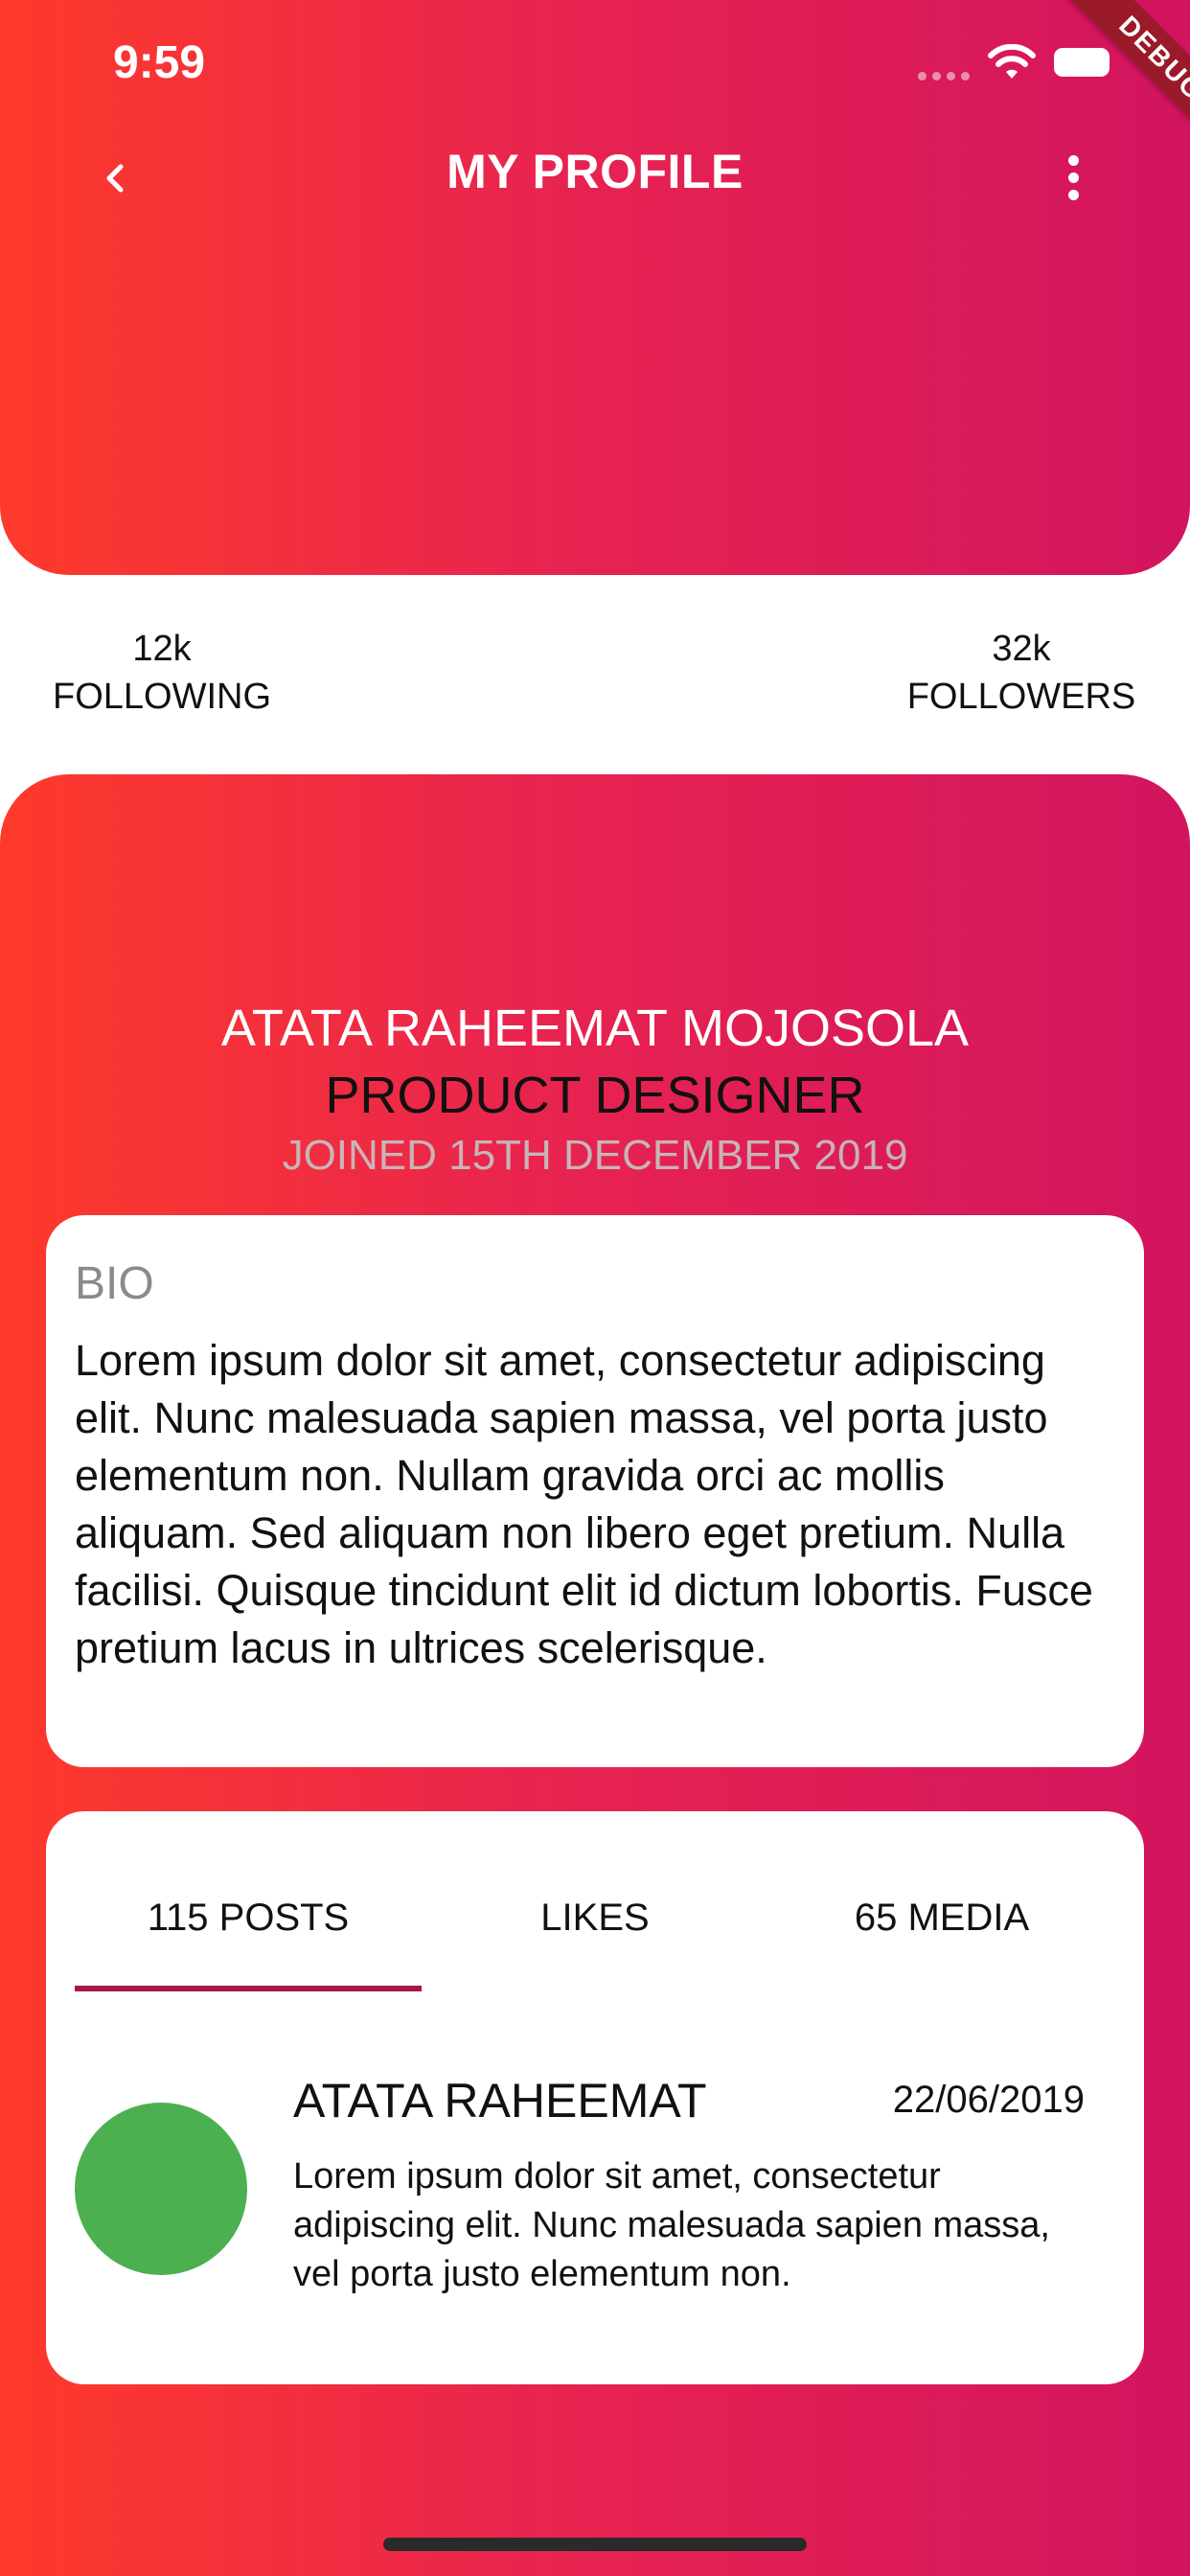  What do you see at coordinates (1012, 62) in the screenshot?
I see `wifi-icon` at bounding box center [1012, 62].